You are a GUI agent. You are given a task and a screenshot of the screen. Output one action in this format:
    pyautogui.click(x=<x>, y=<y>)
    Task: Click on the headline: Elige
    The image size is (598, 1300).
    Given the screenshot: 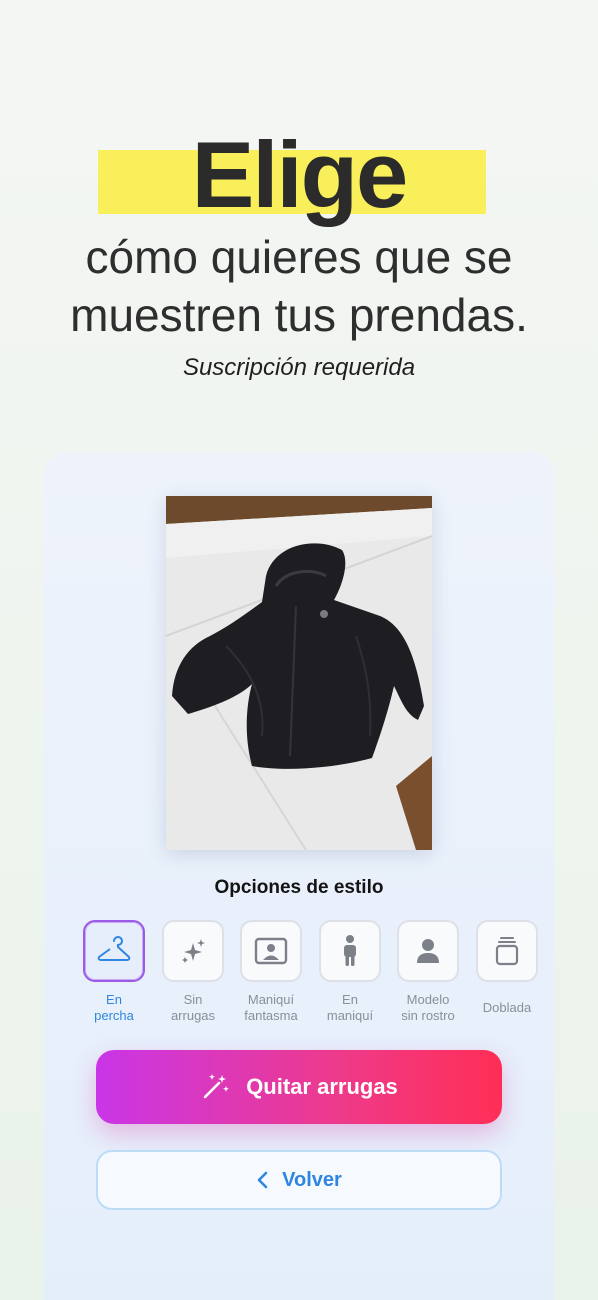 What is the action you would take?
    pyautogui.click(x=299, y=175)
    